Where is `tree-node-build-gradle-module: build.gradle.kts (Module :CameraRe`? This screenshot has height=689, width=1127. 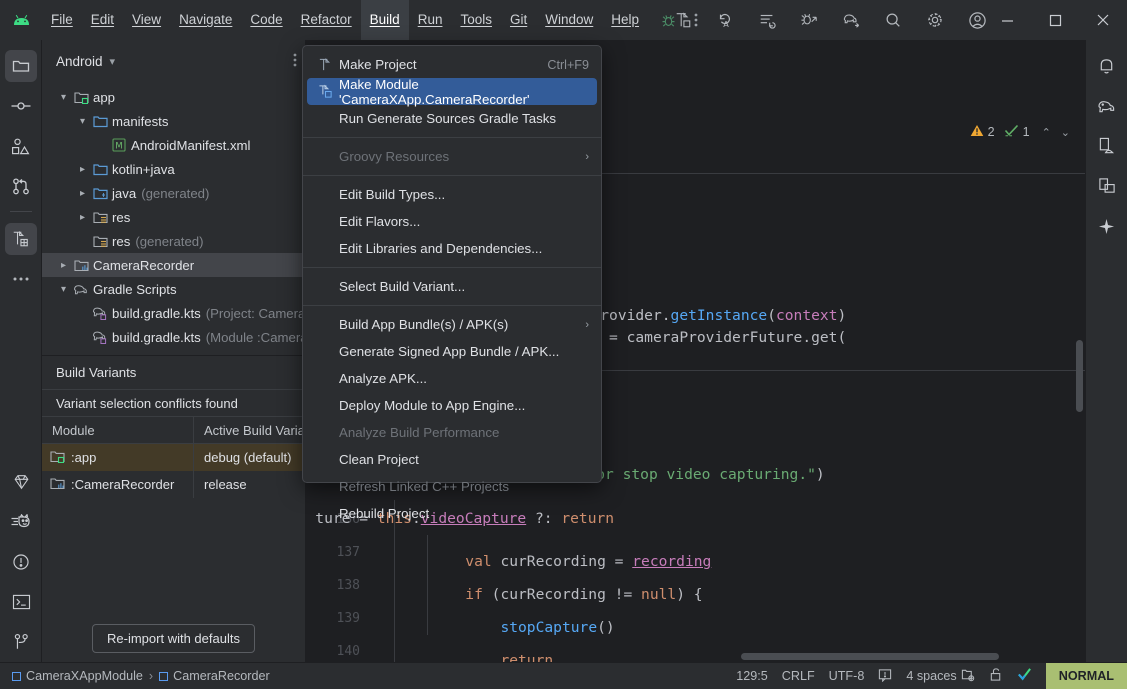 tree-node-build-gradle-module: build.gradle.kts (Module :CameraRe is located at coordinates (183, 337).